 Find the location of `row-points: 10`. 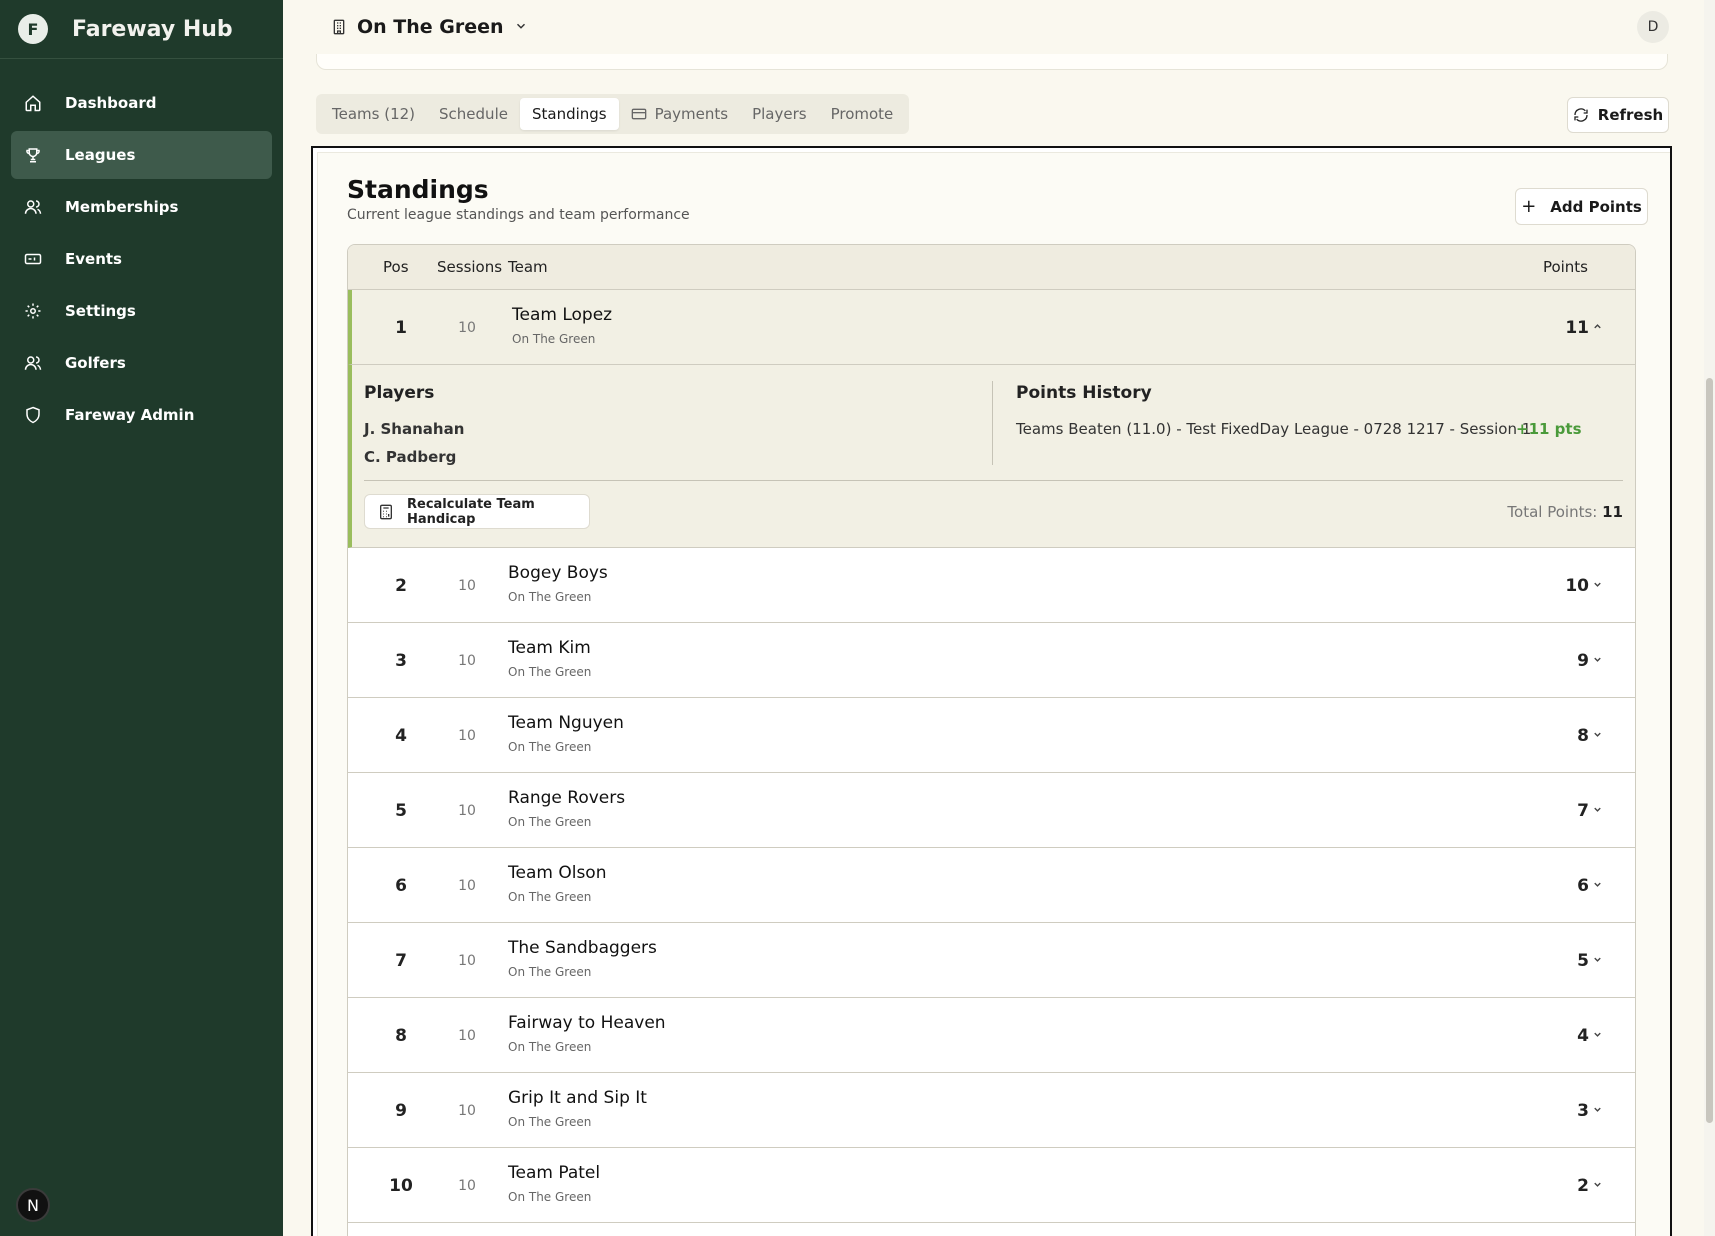

row-points: 10 is located at coordinates (1577, 586).